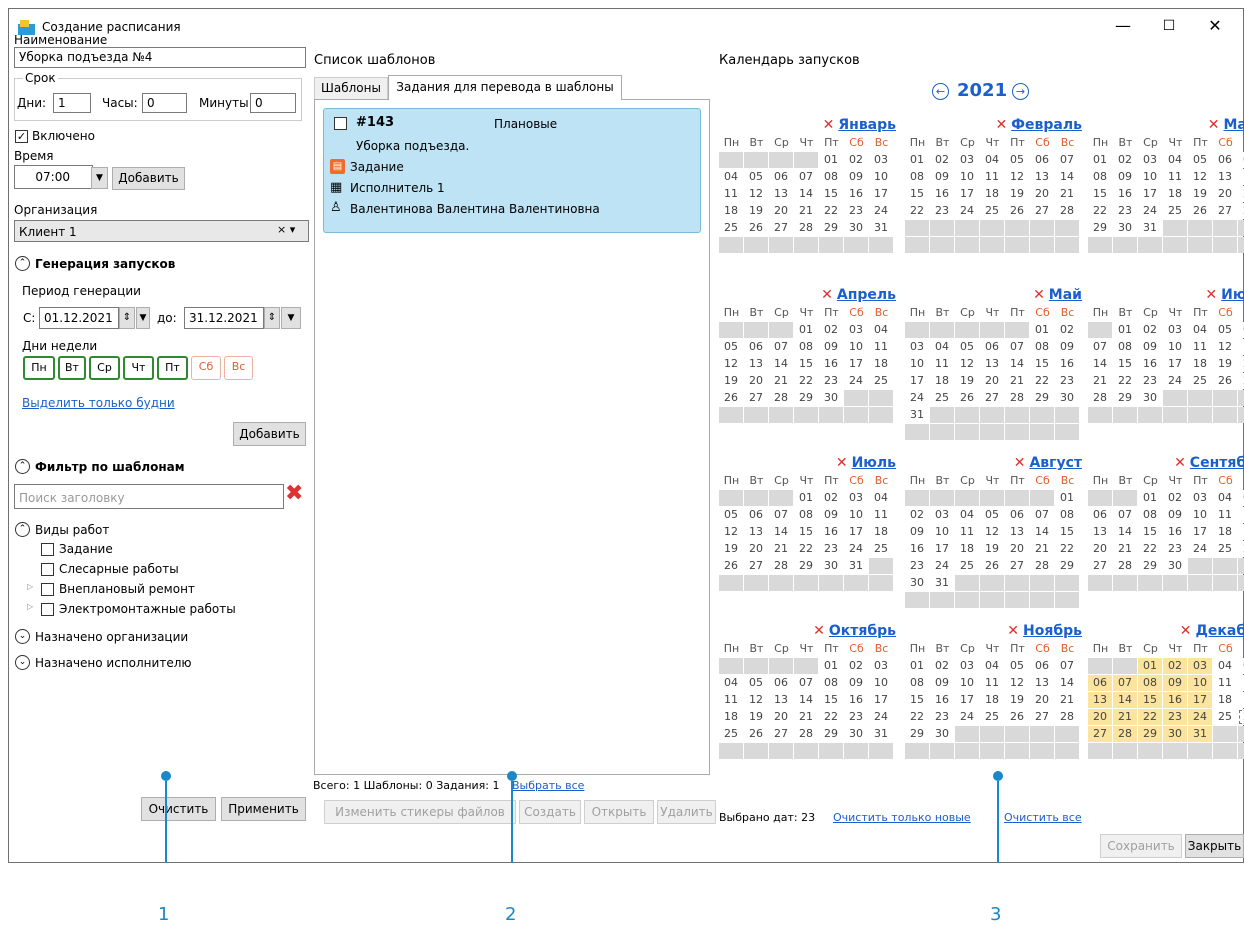 The width and height of the screenshot is (1244, 939). What do you see at coordinates (99, 178) in the screenshot?
I see `time-dropdown-button: ▼` at bounding box center [99, 178].